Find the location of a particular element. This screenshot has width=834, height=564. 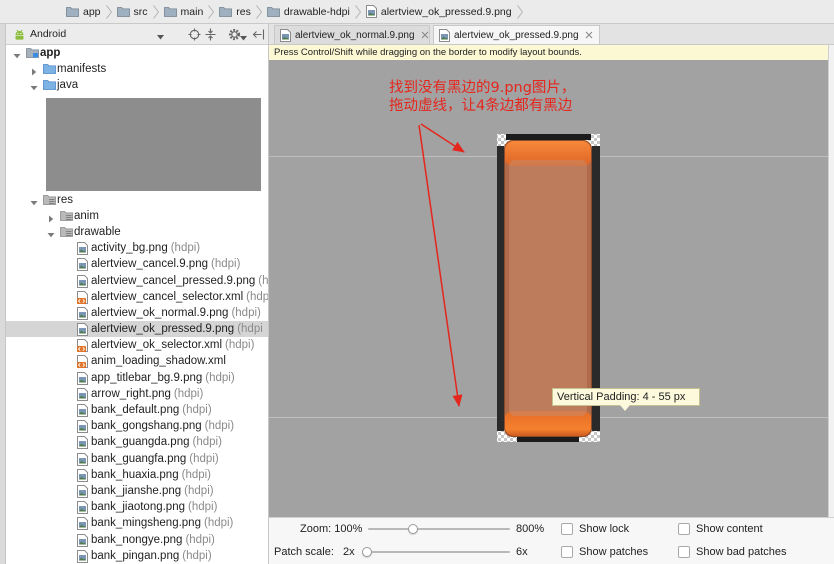

file-name: bank_default.png is located at coordinates (135, 410).